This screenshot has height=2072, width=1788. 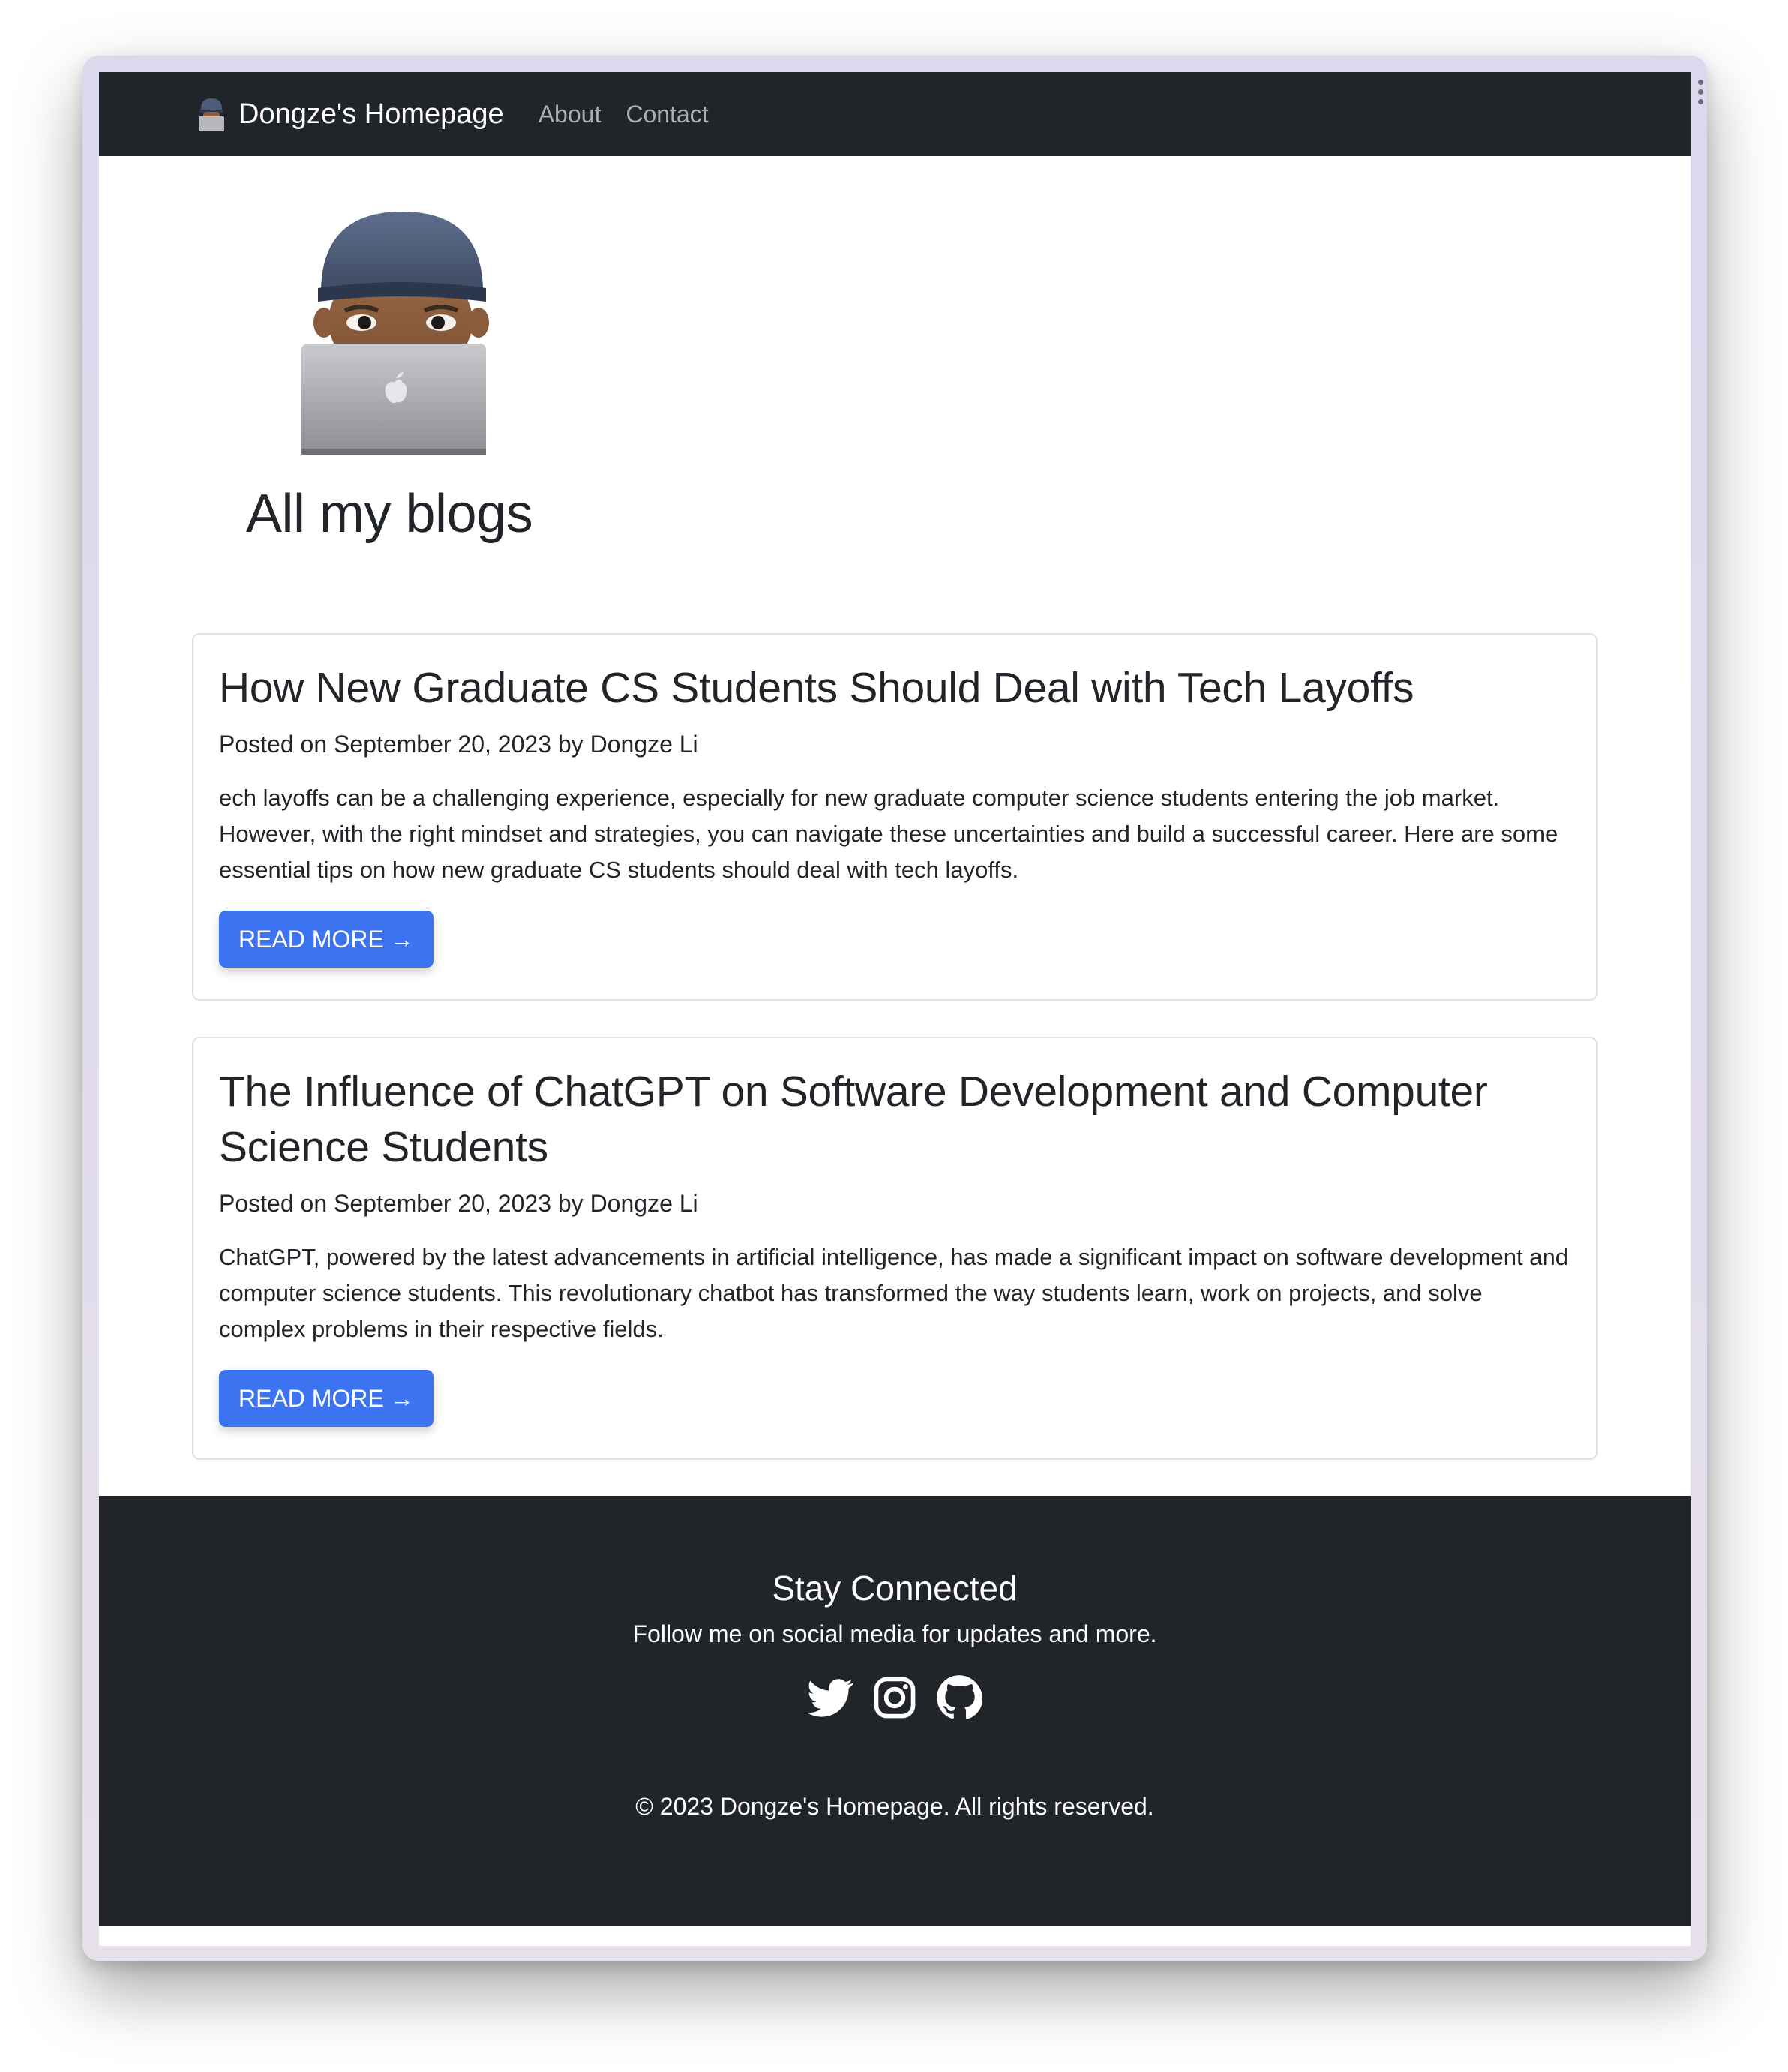 I want to click on memoji-laptop-avatar-icon, so click(x=395, y=333).